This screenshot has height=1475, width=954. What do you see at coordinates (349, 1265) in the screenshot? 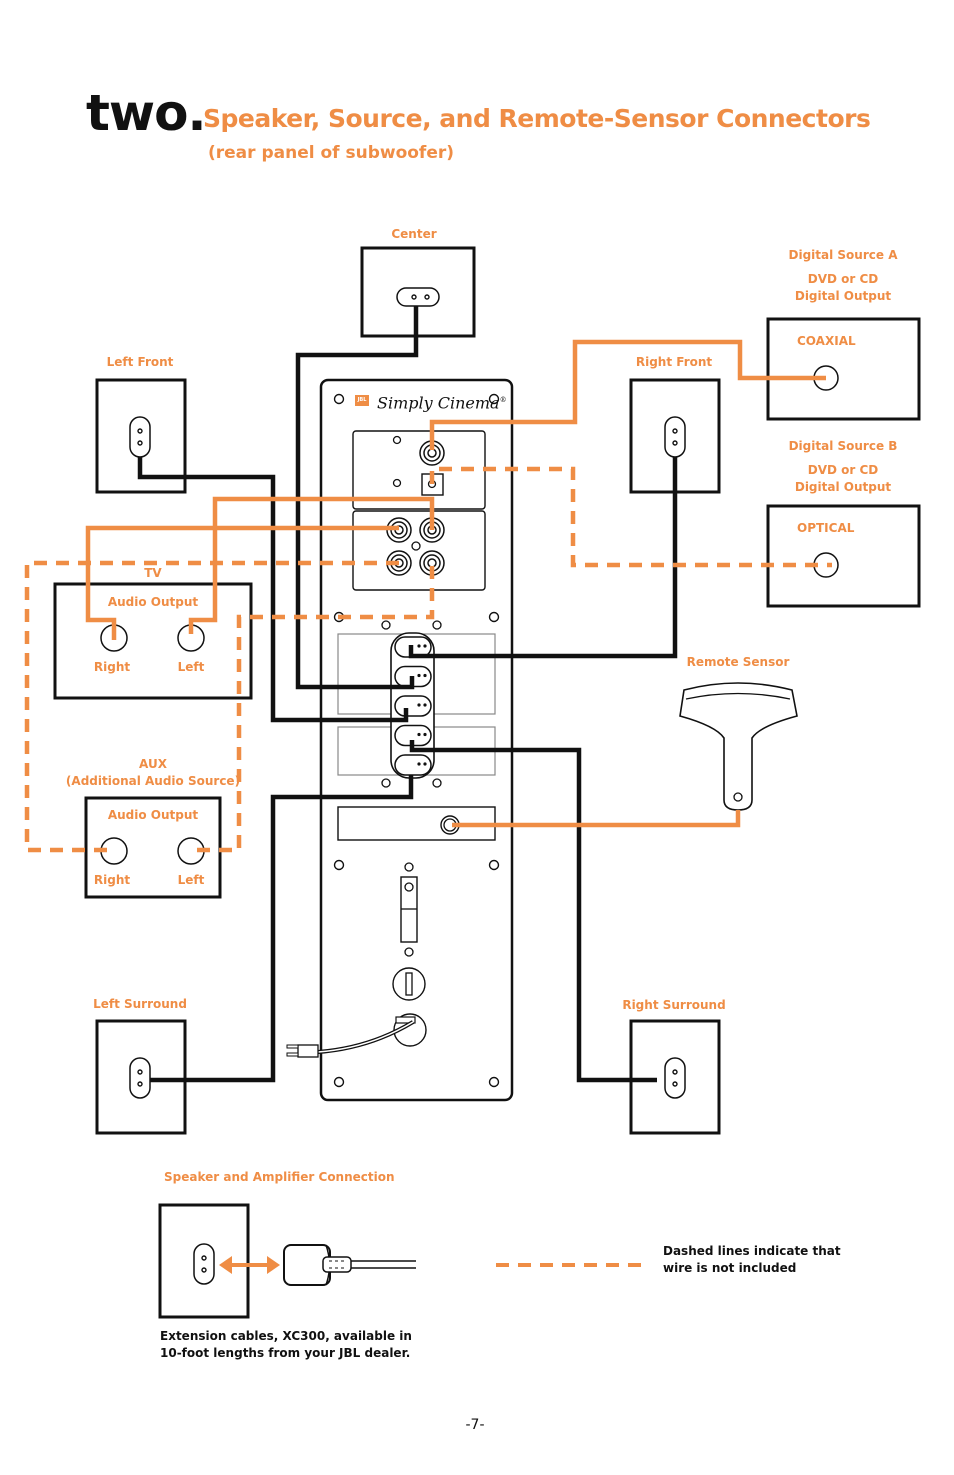
I see `speaker-plug-icon` at bounding box center [349, 1265].